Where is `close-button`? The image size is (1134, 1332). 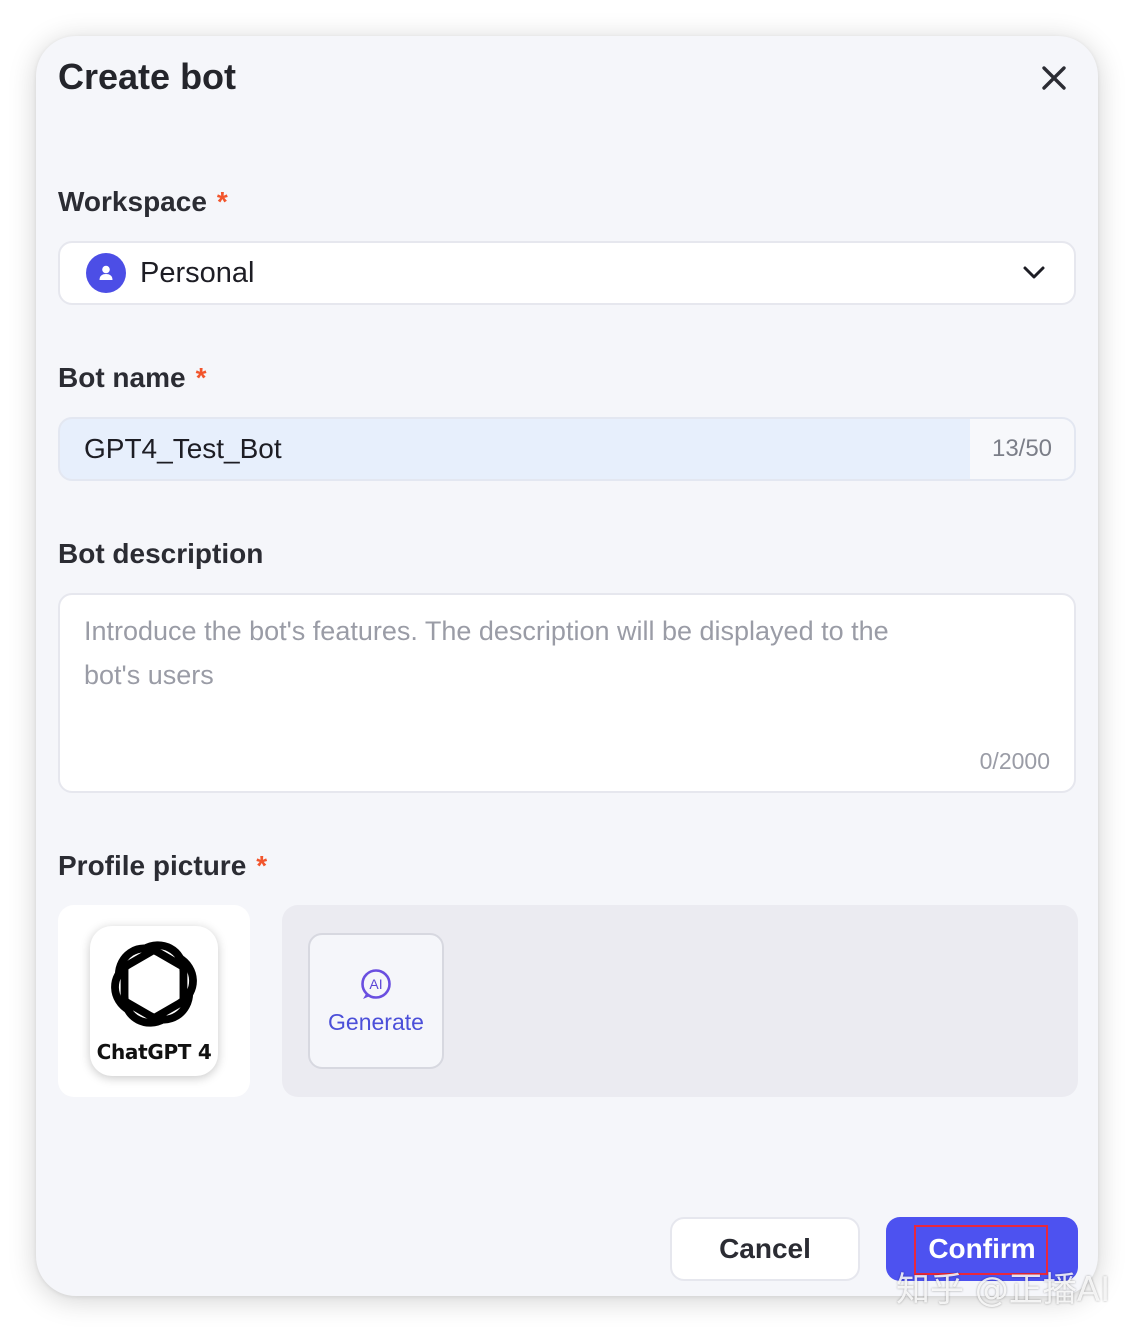
close-button is located at coordinates (1054, 78).